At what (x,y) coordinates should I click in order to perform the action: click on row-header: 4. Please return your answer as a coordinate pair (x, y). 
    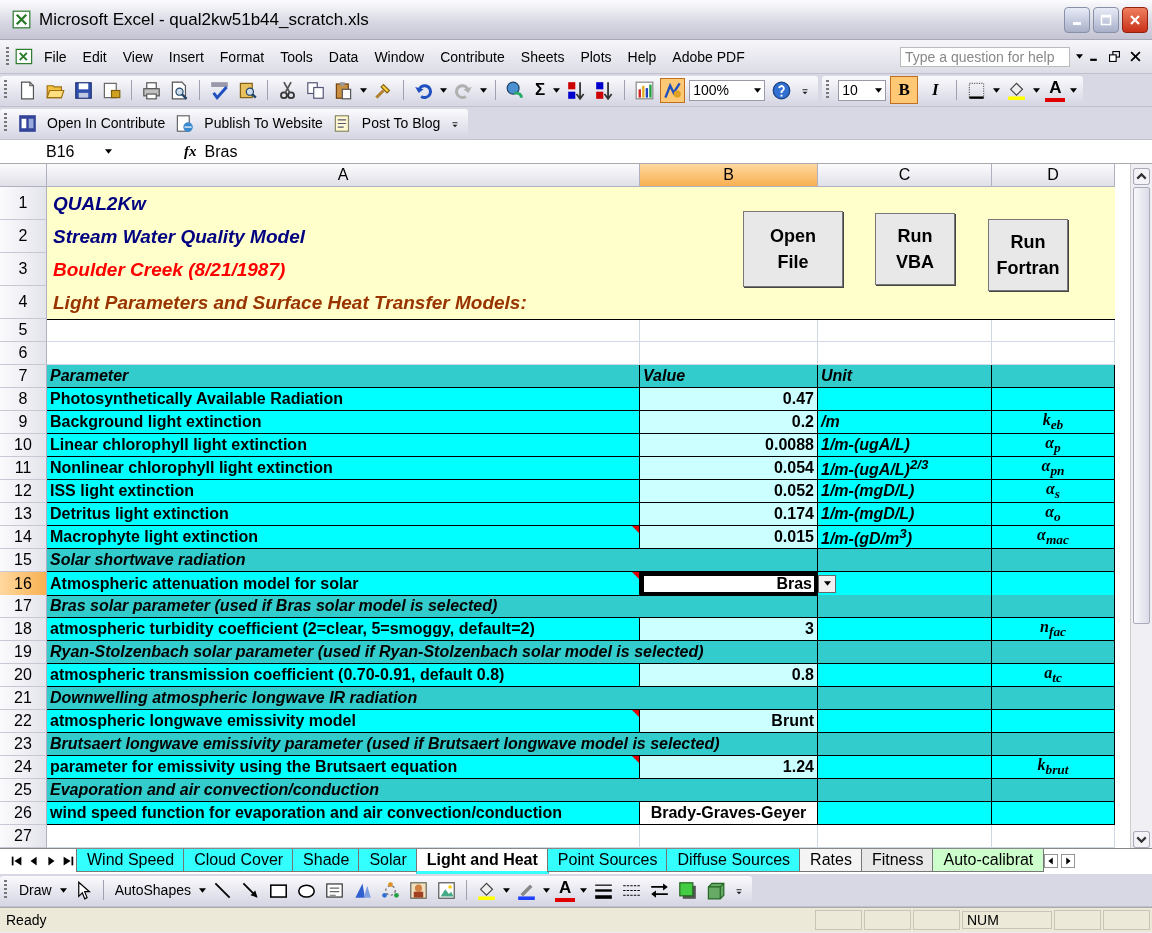
    Looking at the image, I should click on (23, 302).